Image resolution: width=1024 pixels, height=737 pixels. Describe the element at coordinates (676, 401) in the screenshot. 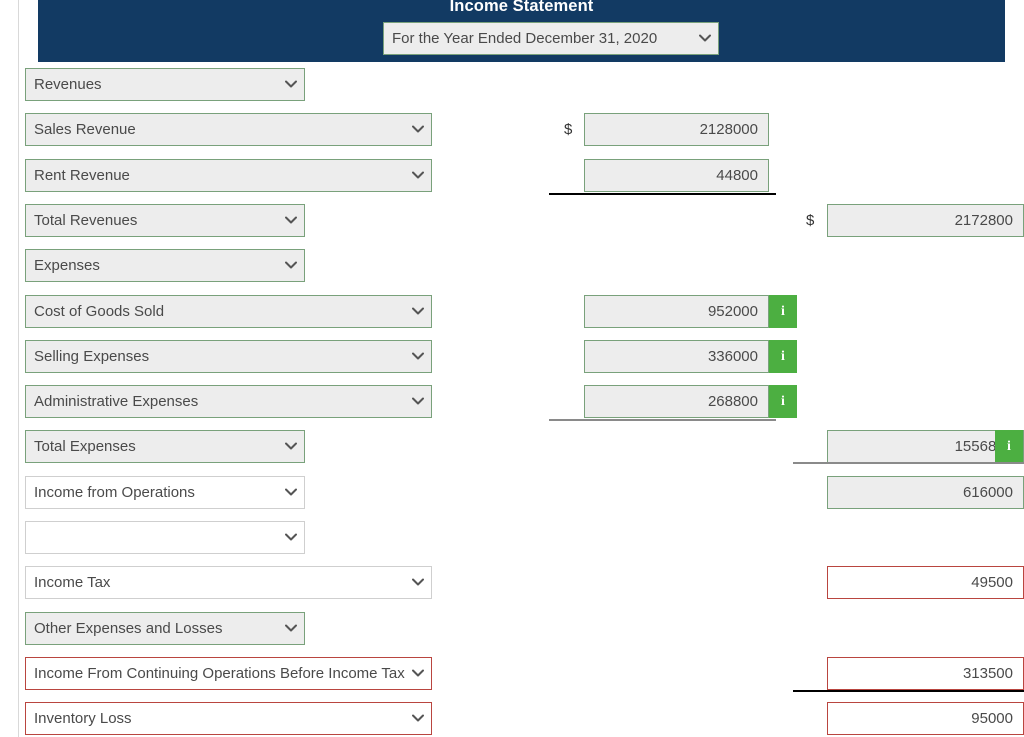

I see `amount-input-administrative-expenses: 268800` at that location.